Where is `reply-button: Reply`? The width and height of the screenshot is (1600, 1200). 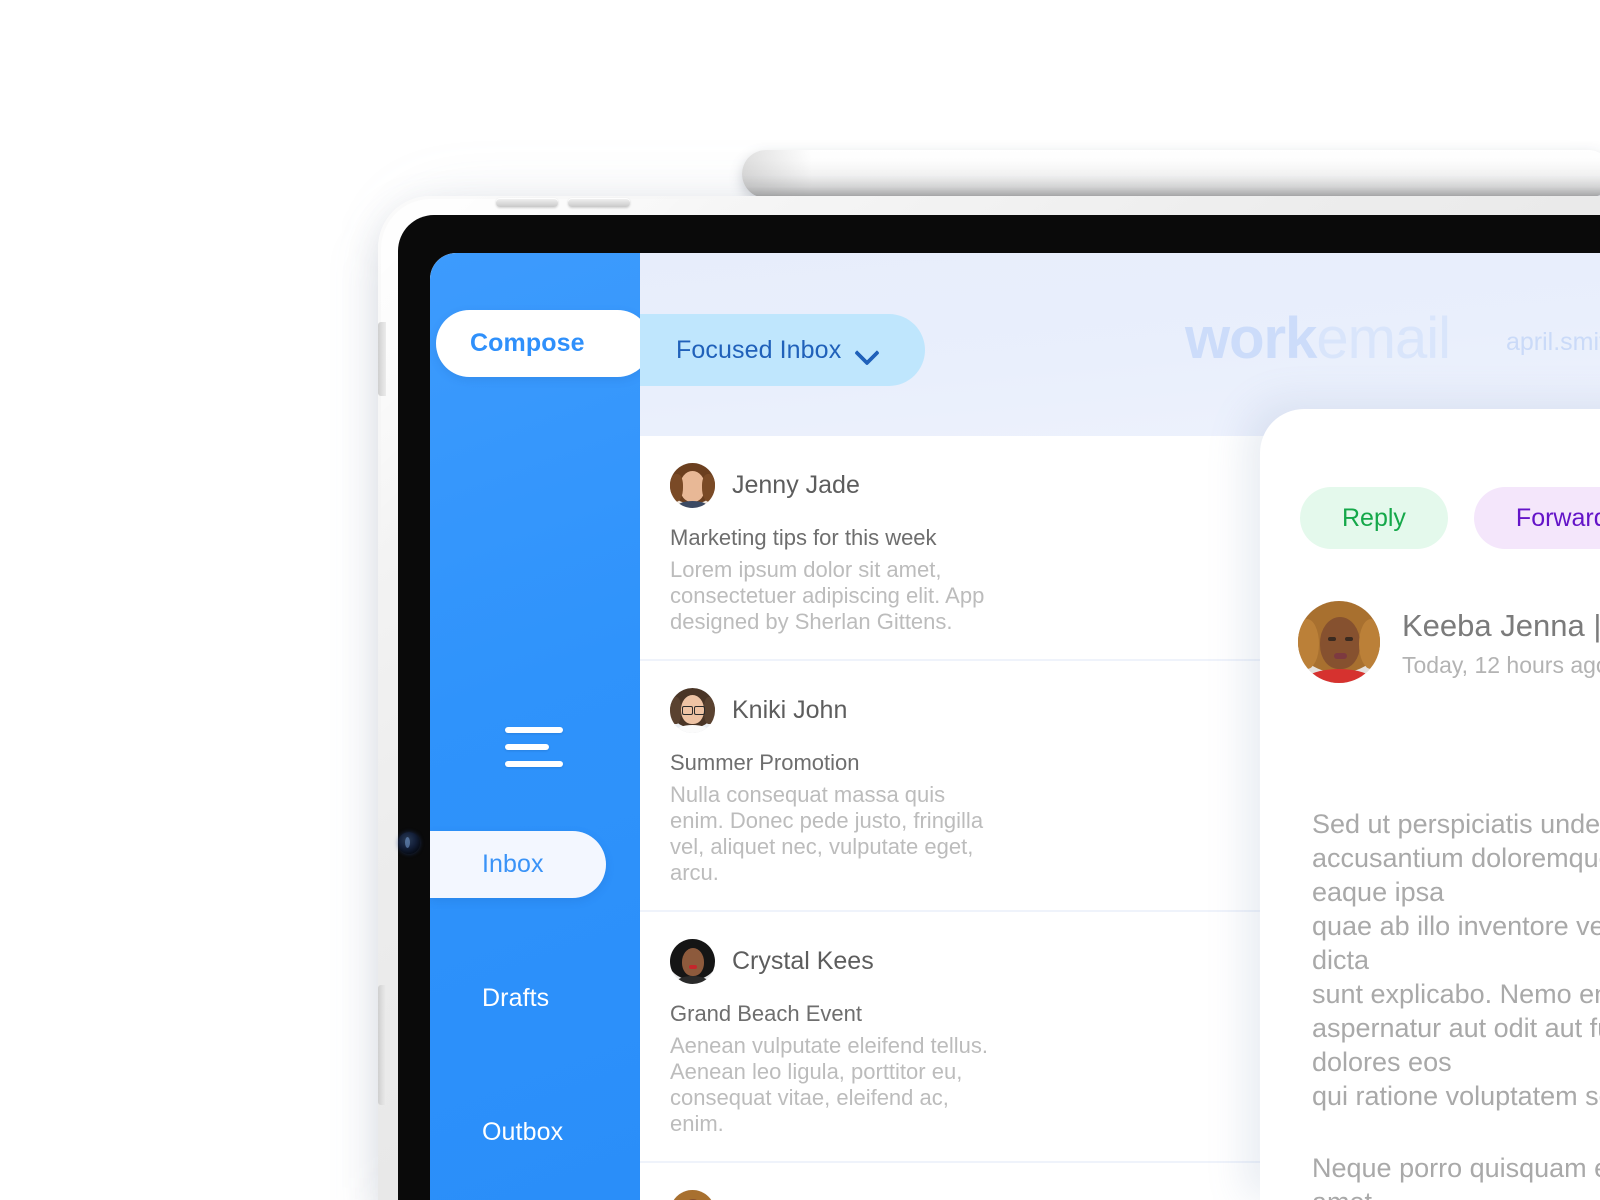
reply-button: Reply is located at coordinates (1374, 518).